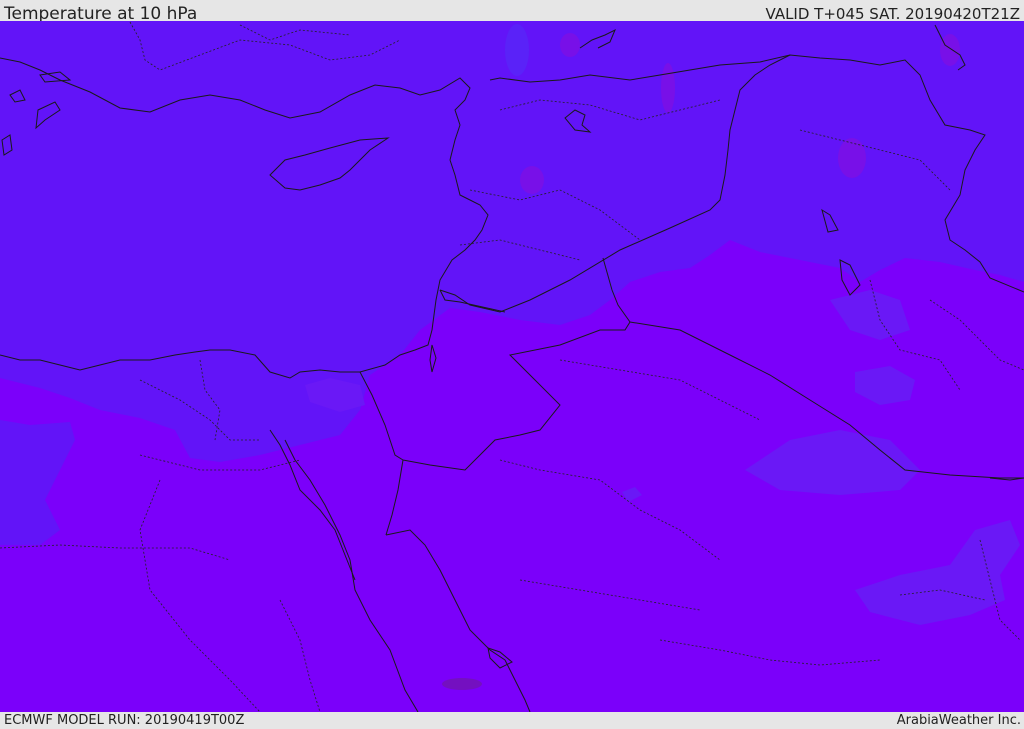  Describe the element at coordinates (958, 720) in the screenshot. I see `brand-label: ArabiaWeather Inc.` at that location.